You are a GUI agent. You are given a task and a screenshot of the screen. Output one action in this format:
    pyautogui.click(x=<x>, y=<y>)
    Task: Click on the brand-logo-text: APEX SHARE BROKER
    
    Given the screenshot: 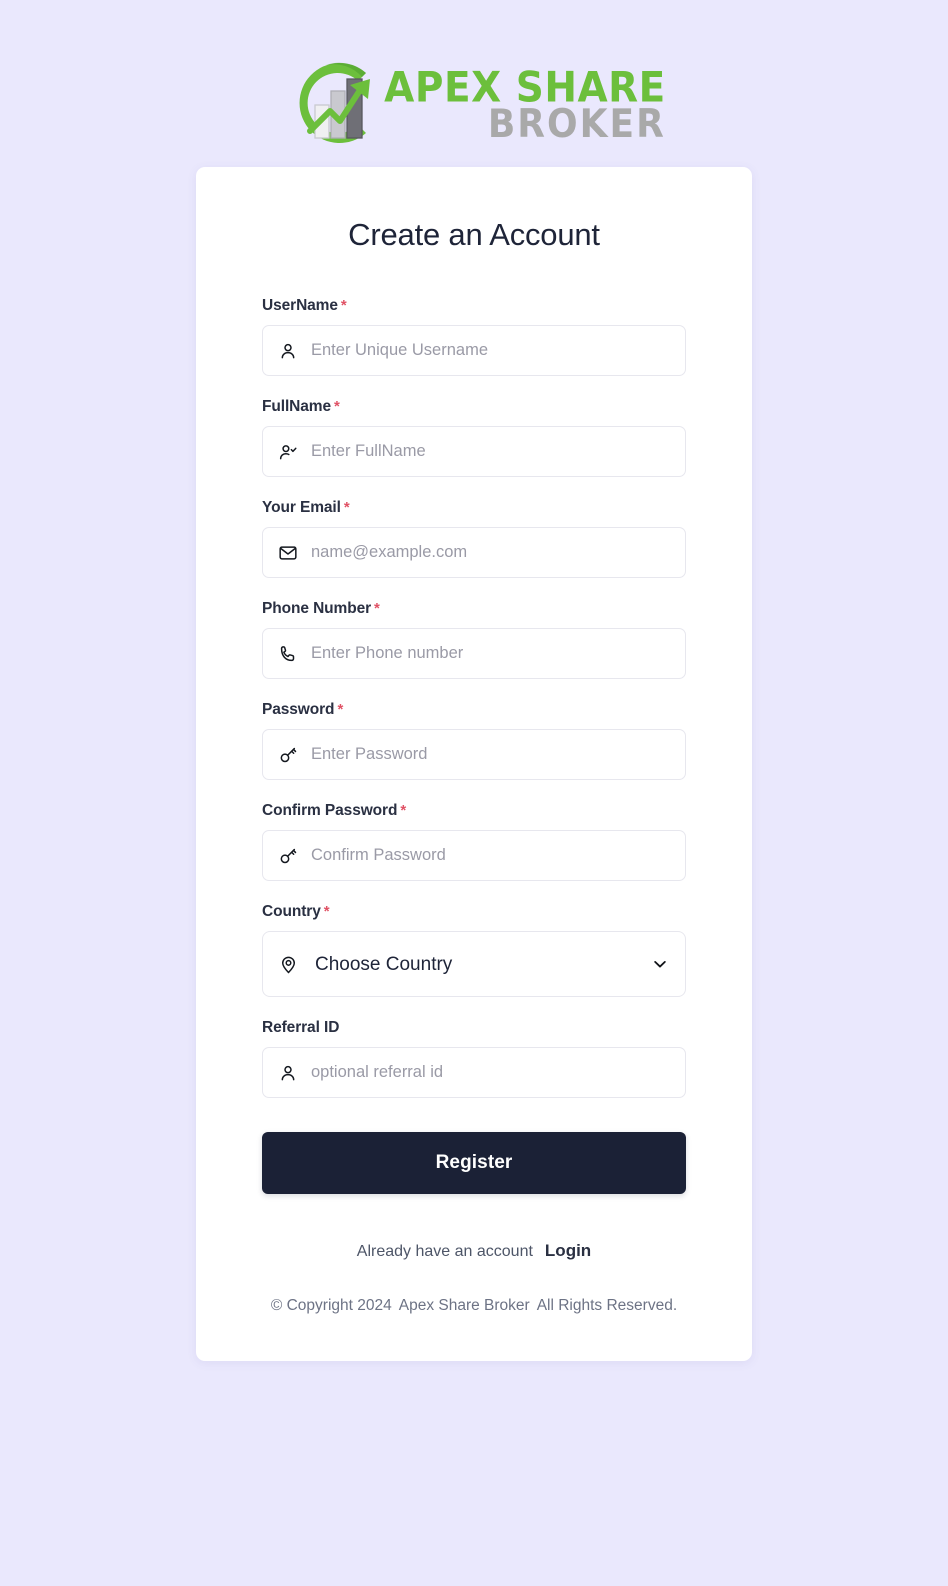 What is the action you would take?
    pyautogui.click(x=525, y=106)
    